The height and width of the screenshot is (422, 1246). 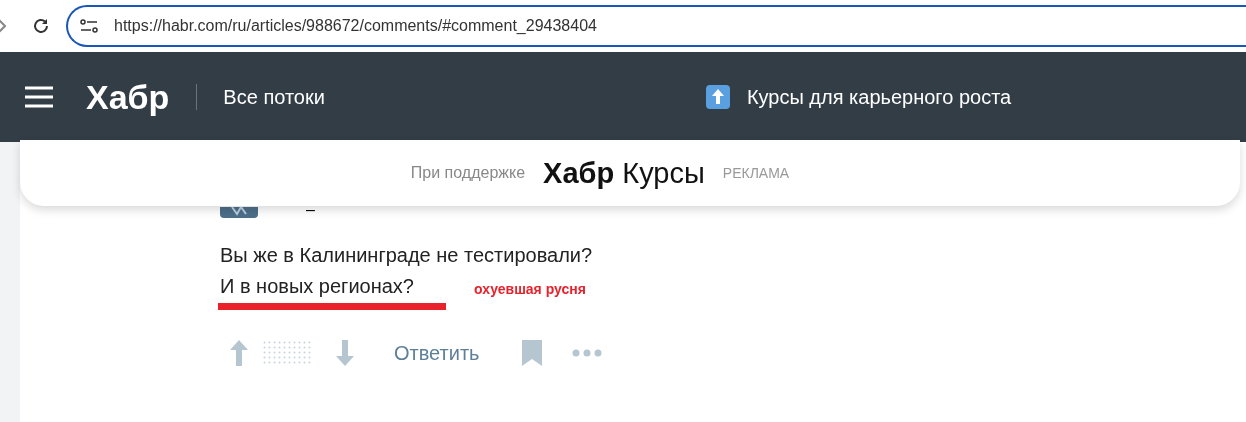 What do you see at coordinates (656, 26) in the screenshot?
I see `address-bar: https://habr.com/ru/articles/988672/comments/#comment_29438404` at bounding box center [656, 26].